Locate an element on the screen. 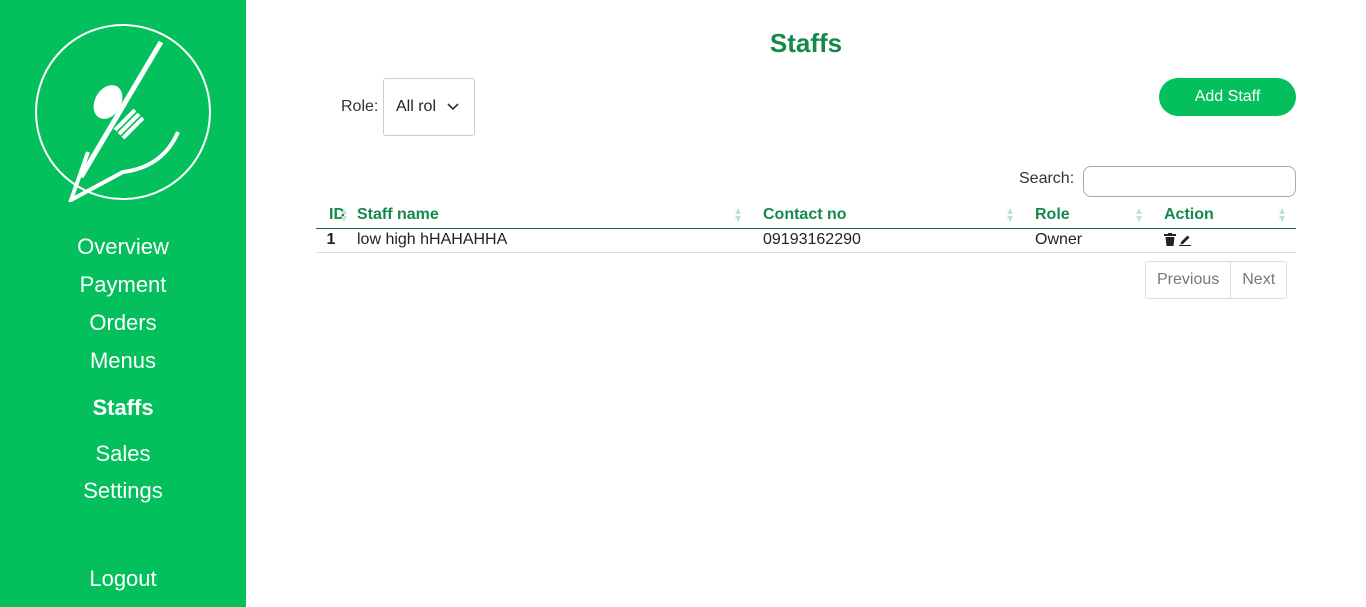 The width and height of the screenshot is (1366, 607). column-header-id: ID is located at coordinates (331, 215).